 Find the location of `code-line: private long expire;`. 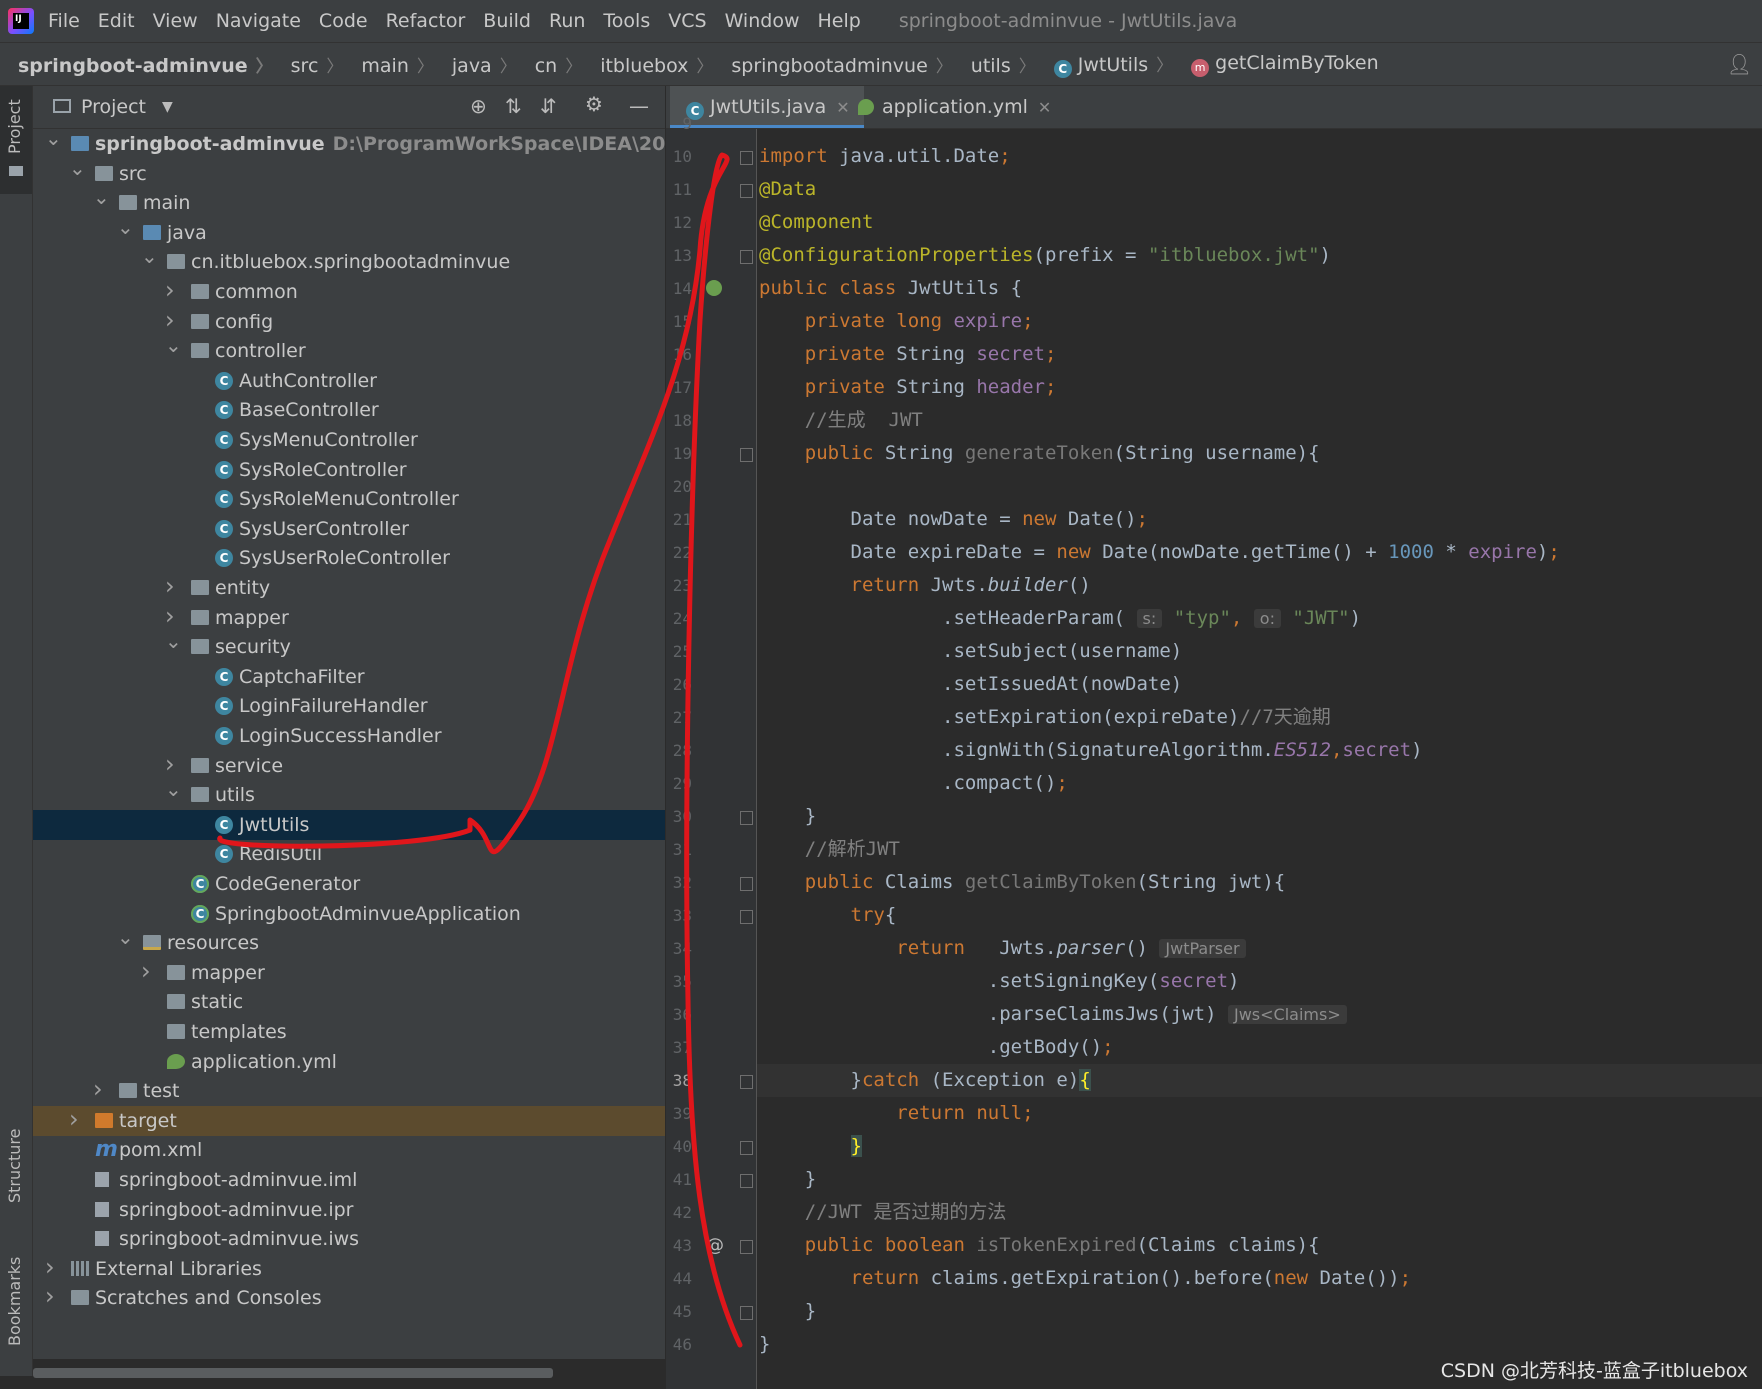

code-line: private long expire; is located at coordinates (1259, 321).